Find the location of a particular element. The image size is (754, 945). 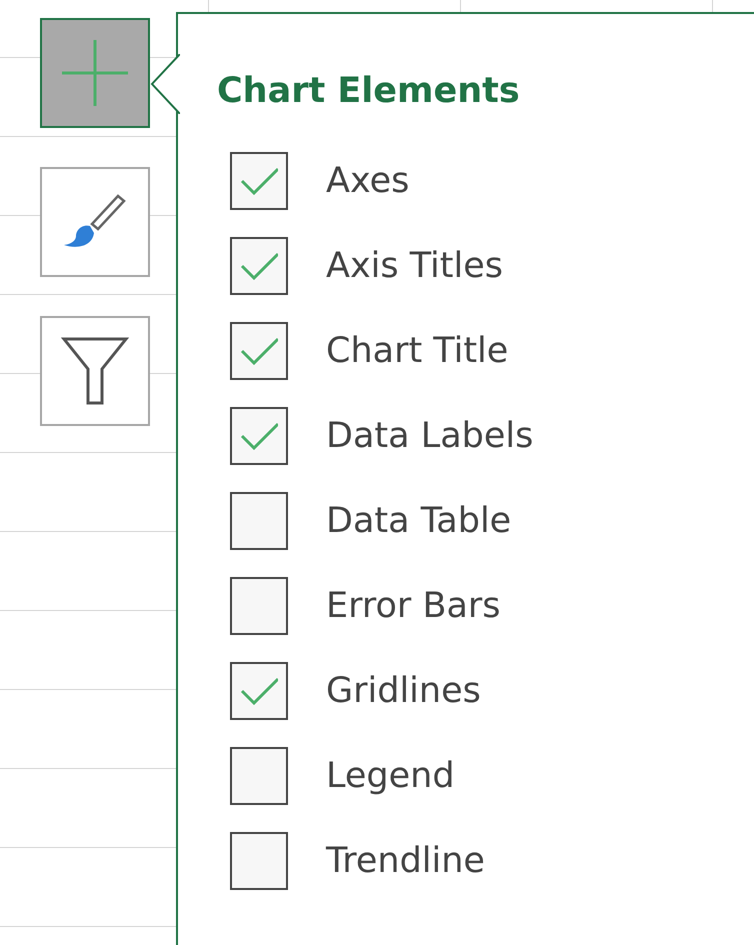

checkbox-label: Axis Titles is located at coordinates (414, 266).